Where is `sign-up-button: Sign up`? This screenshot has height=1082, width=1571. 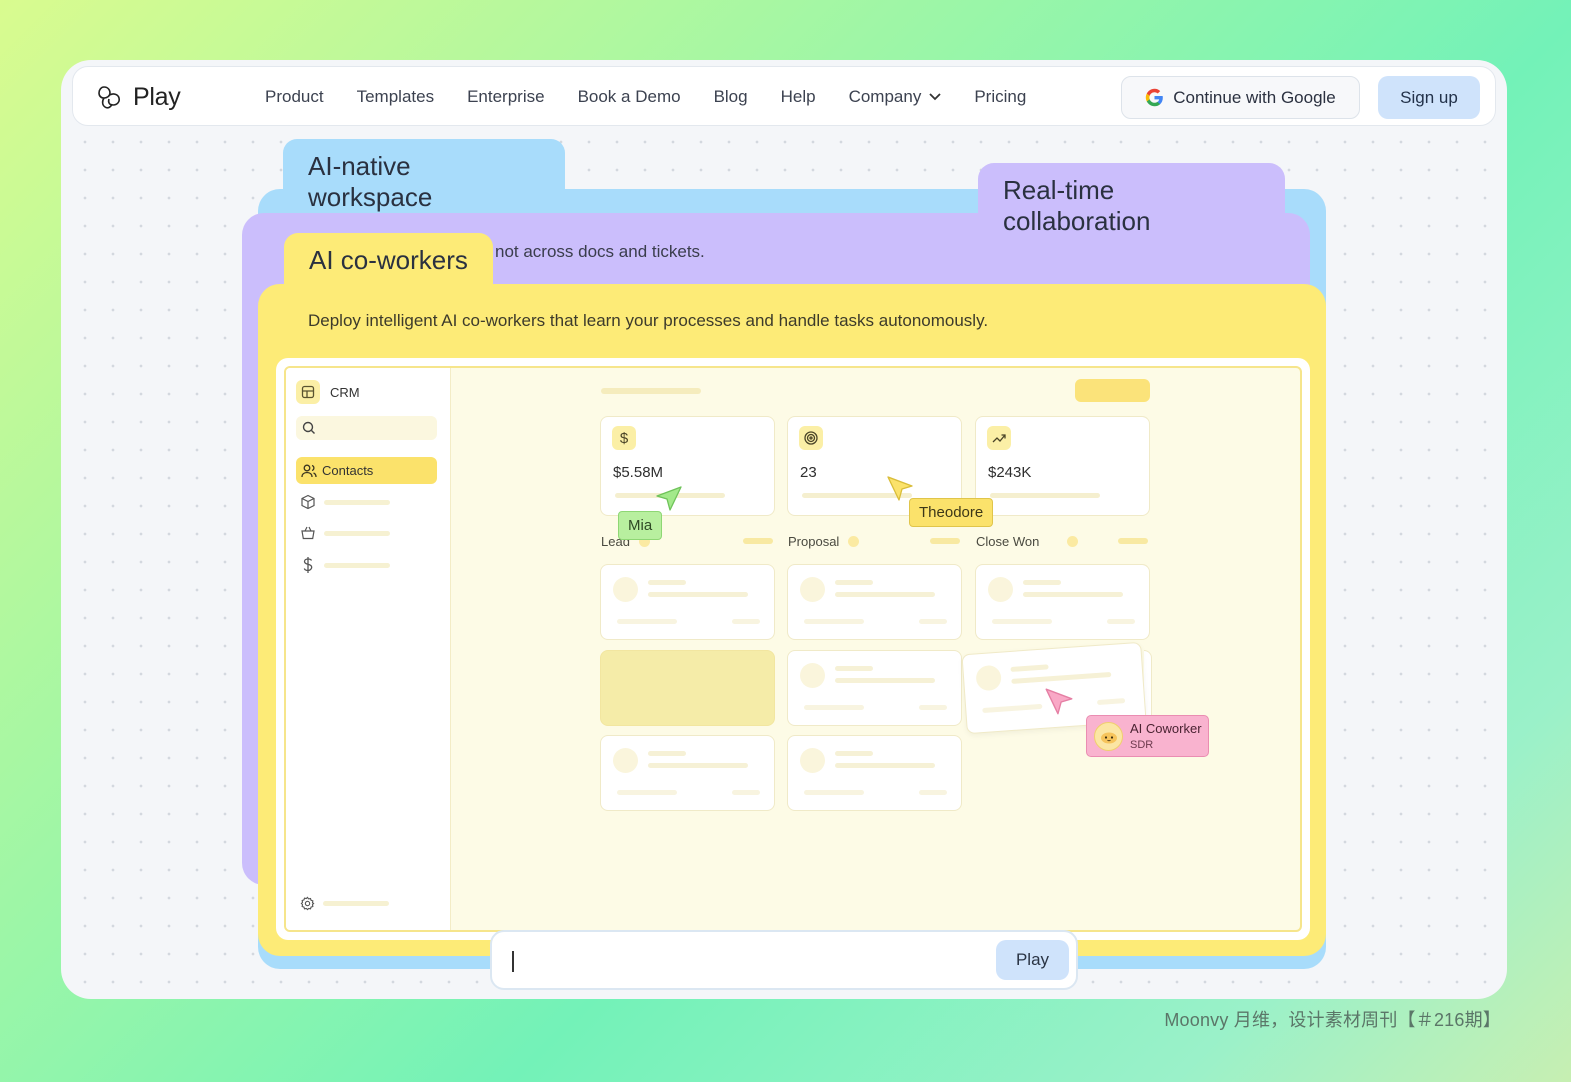 sign-up-button: Sign up is located at coordinates (1429, 97).